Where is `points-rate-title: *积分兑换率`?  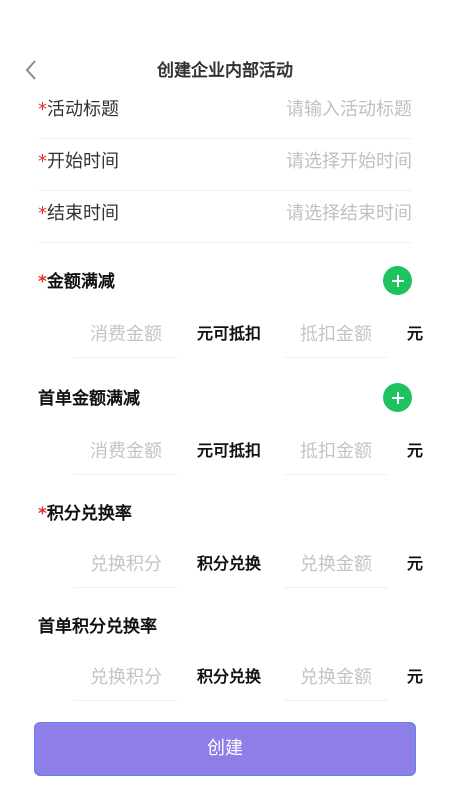
points-rate-title: *积分兑换率 is located at coordinates (85, 514).